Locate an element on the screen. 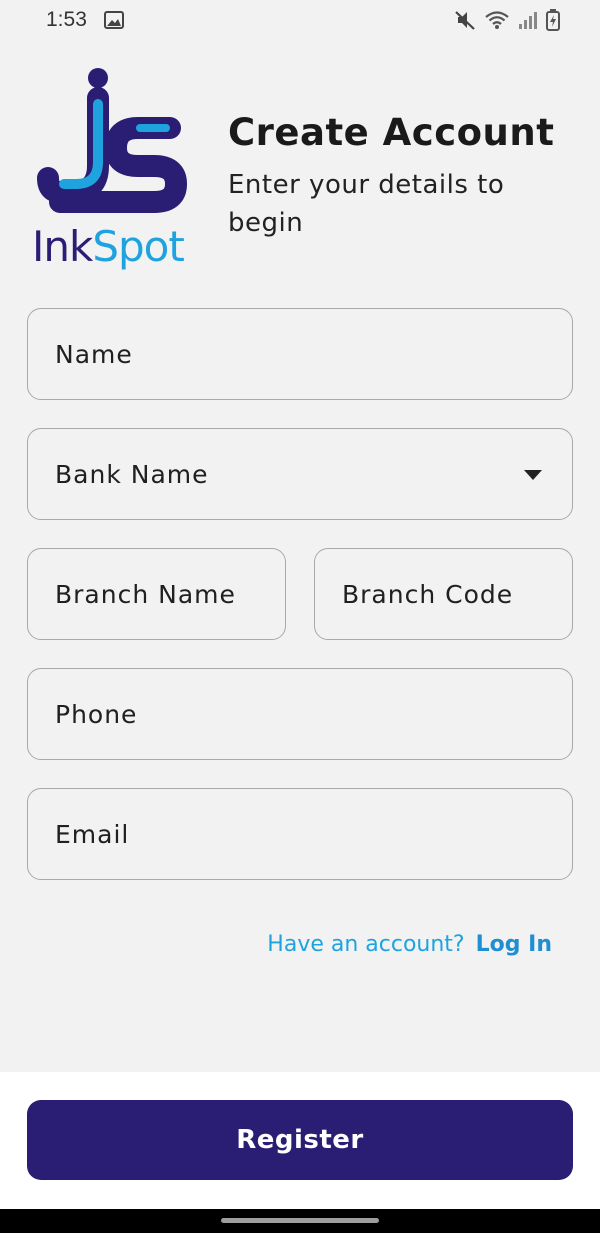 The width and height of the screenshot is (600, 1233). status-bar: 1:53 is located at coordinates (300, 21).